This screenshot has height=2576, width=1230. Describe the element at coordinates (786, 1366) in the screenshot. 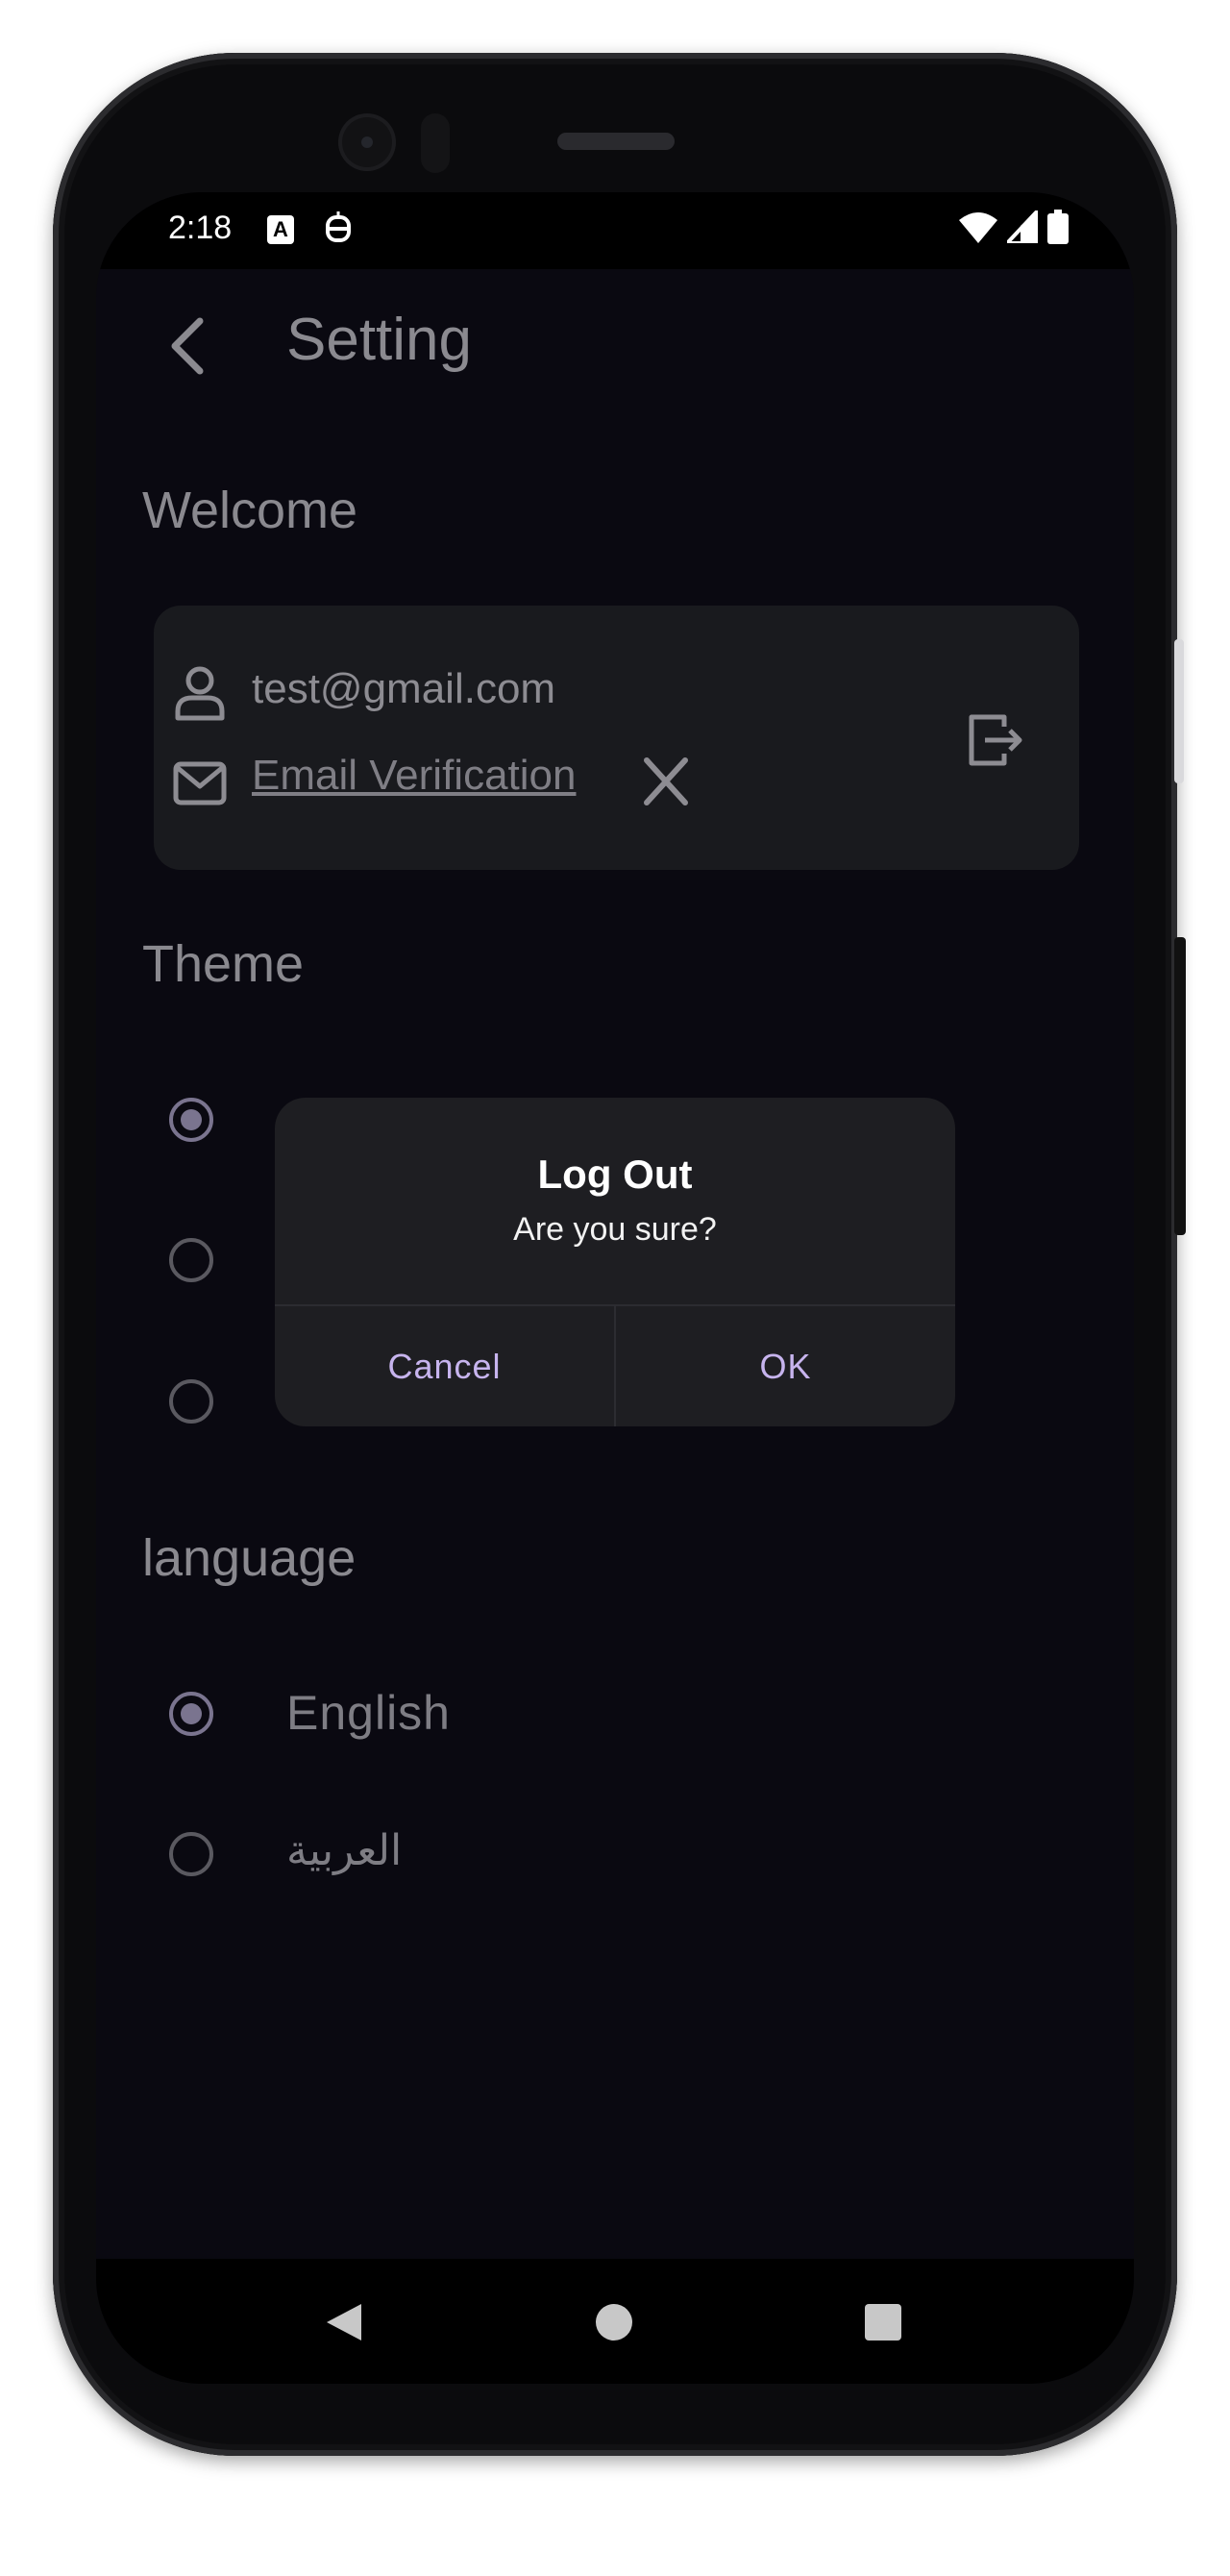

I see `ok-button: OK` at that location.